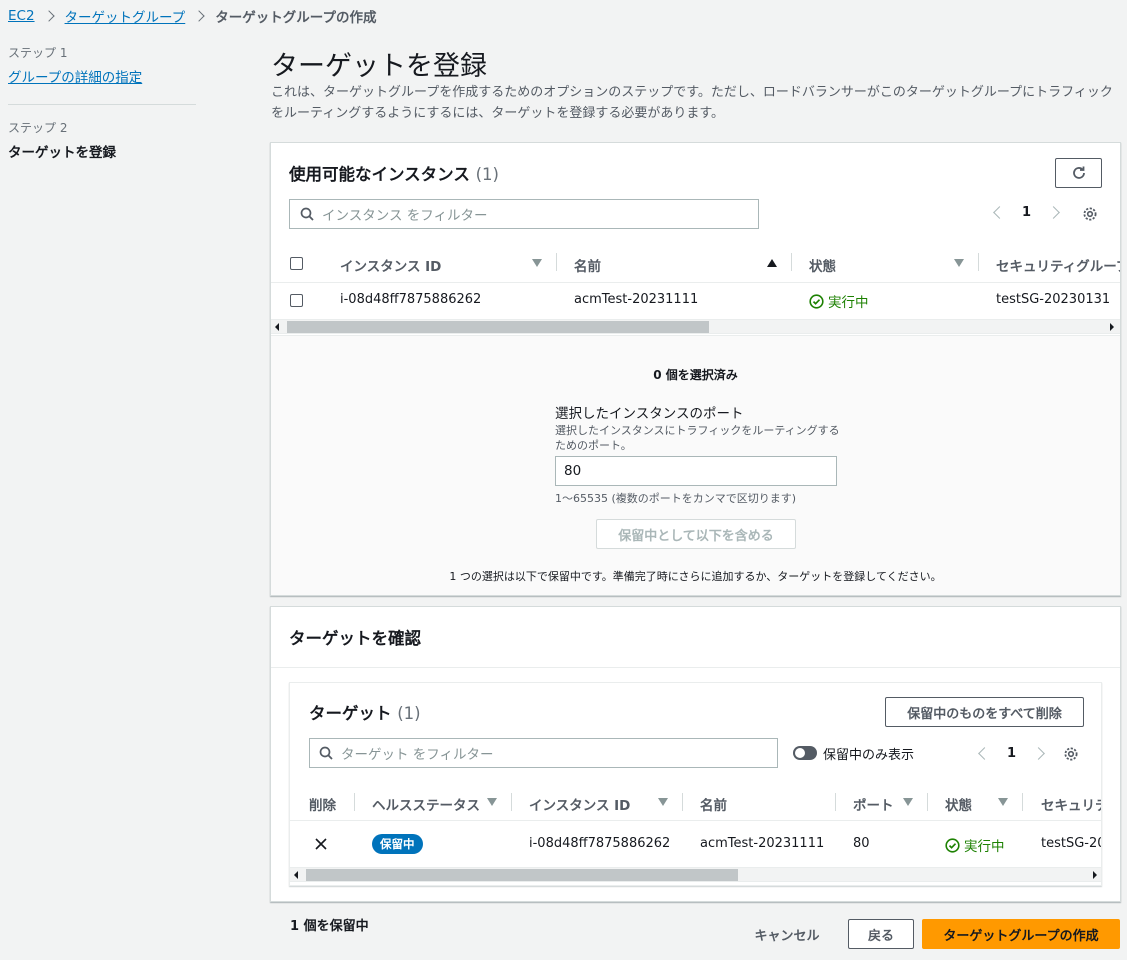 This screenshot has width=1127, height=960. I want to click on instance-name: acmTest-20231111, so click(636, 299).